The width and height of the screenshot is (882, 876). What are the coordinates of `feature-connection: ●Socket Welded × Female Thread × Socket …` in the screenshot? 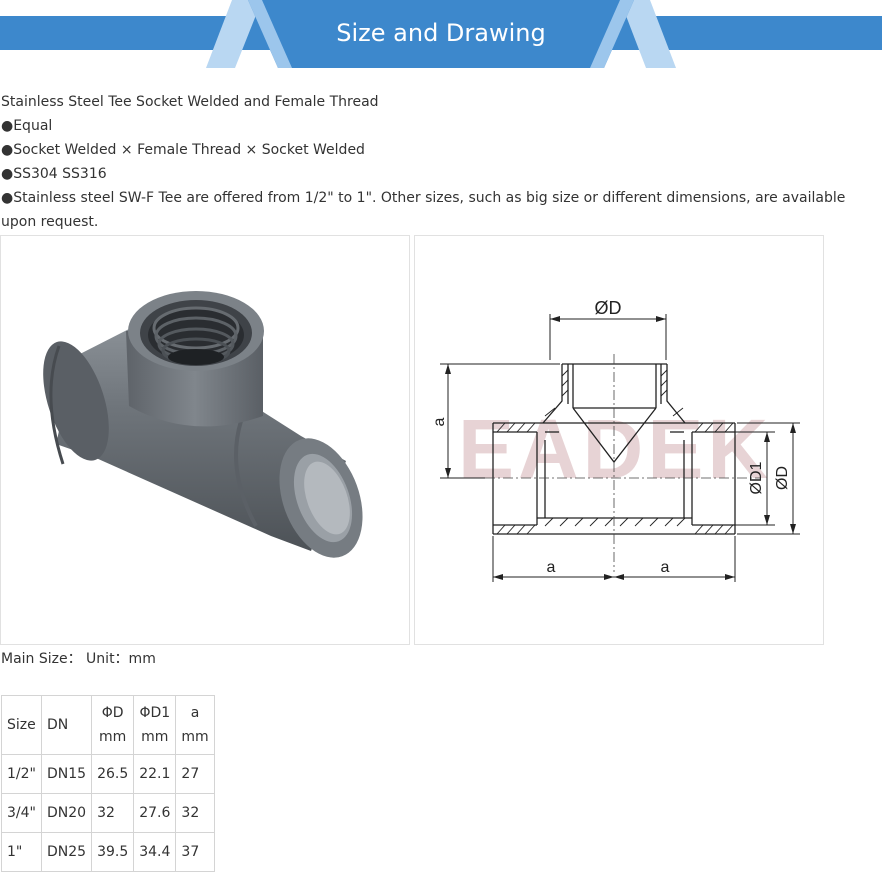 It's located at (183, 150).